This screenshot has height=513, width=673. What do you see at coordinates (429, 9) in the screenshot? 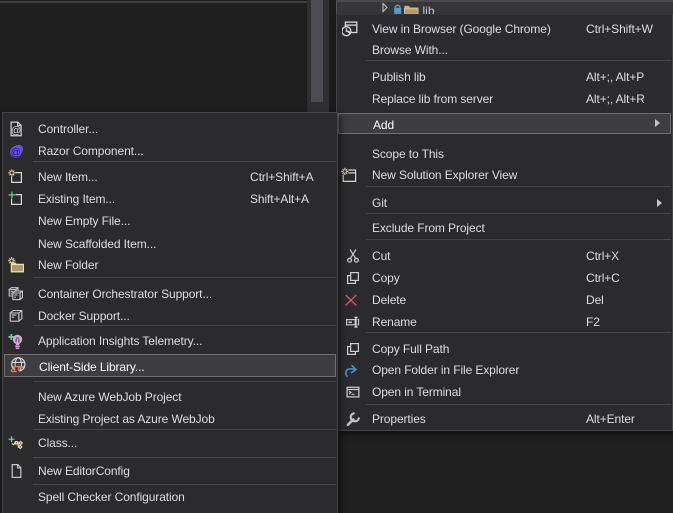
I see `svg-text: lib` at bounding box center [429, 9].